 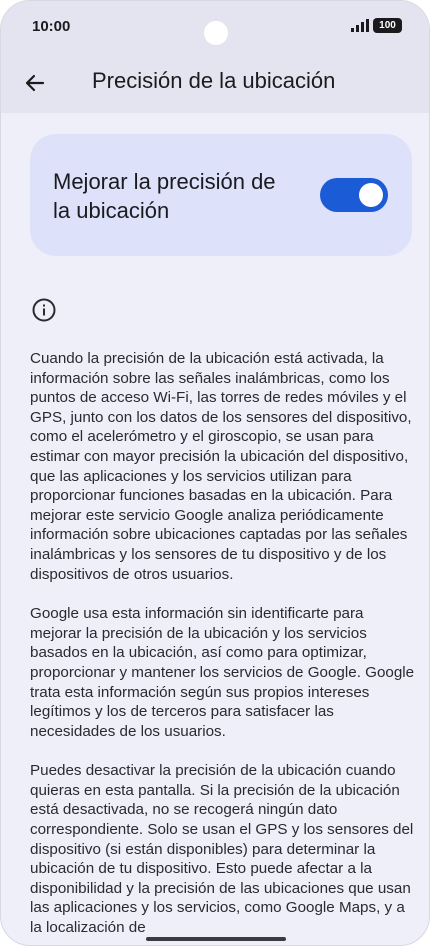 I want to click on location-accuracy-setting-card: Mejorar la precisión de la ubicación, so click(x=221, y=195).